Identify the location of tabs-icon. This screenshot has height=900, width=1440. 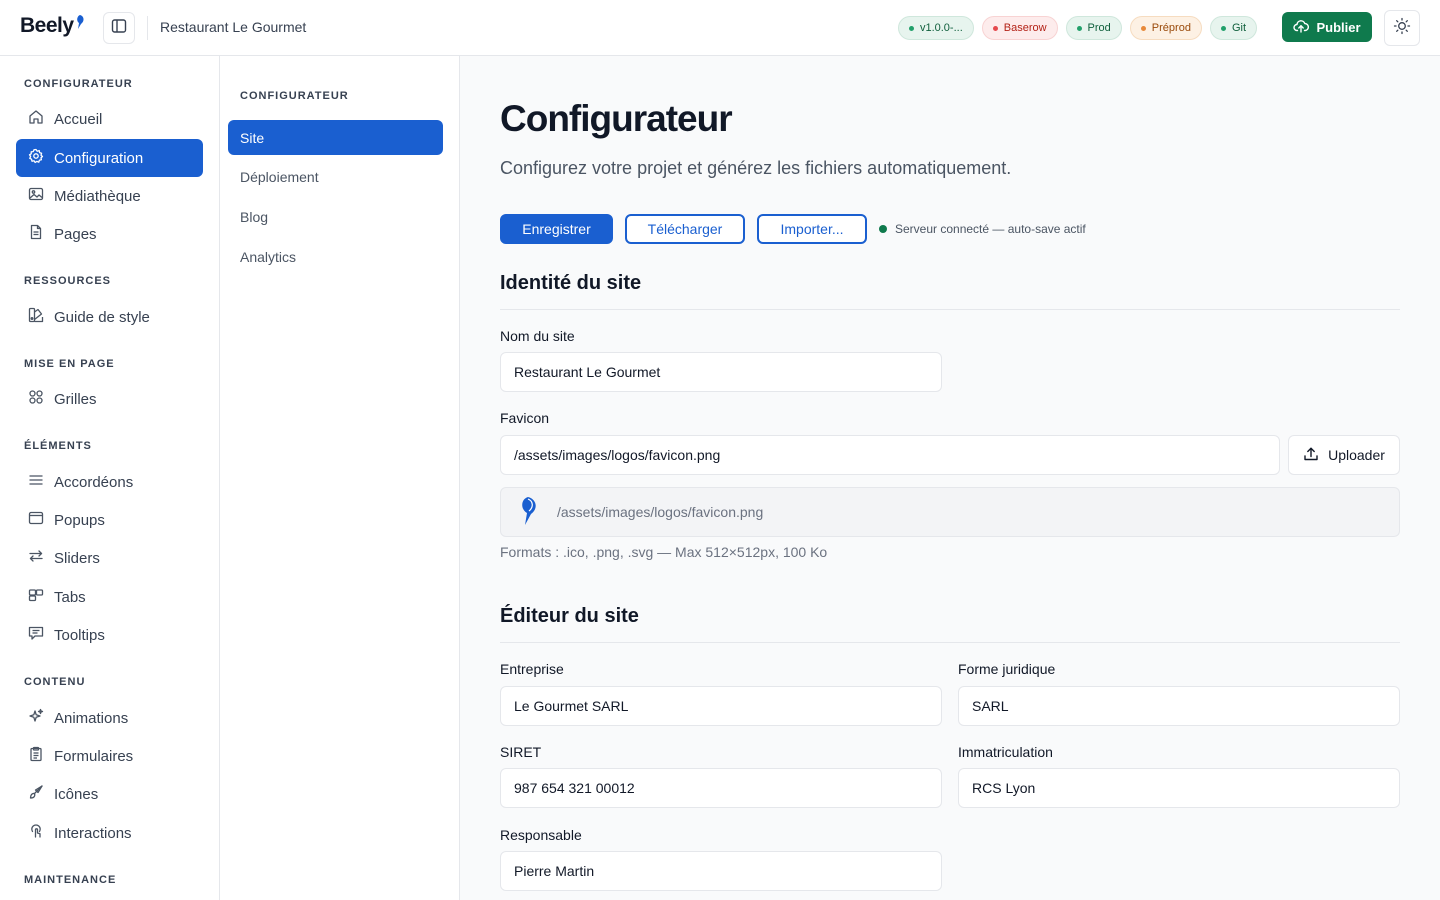
(36, 597).